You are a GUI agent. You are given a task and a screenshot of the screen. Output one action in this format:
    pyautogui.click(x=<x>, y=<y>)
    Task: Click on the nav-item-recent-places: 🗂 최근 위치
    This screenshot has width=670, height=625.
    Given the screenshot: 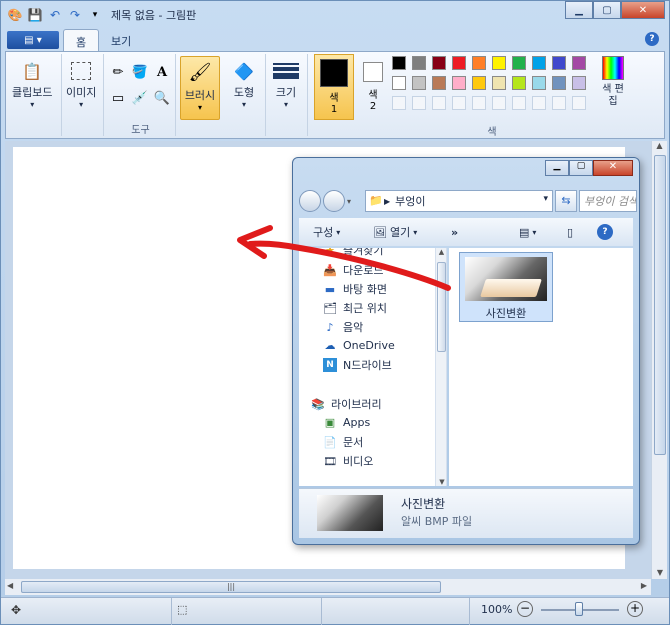 What is the action you would take?
    pyautogui.click(x=355, y=308)
    